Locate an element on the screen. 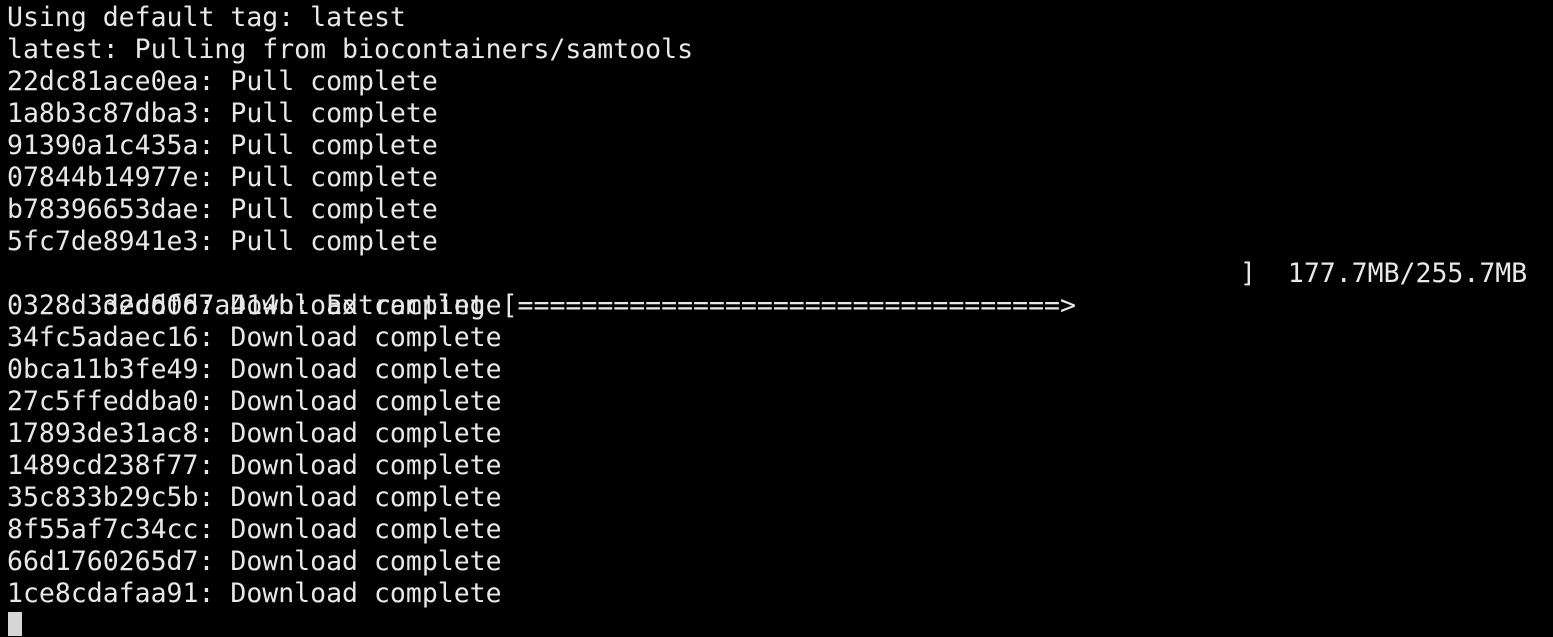  layer-status-line: 8f55af7c34cc: Download complete is located at coordinates (254, 529).